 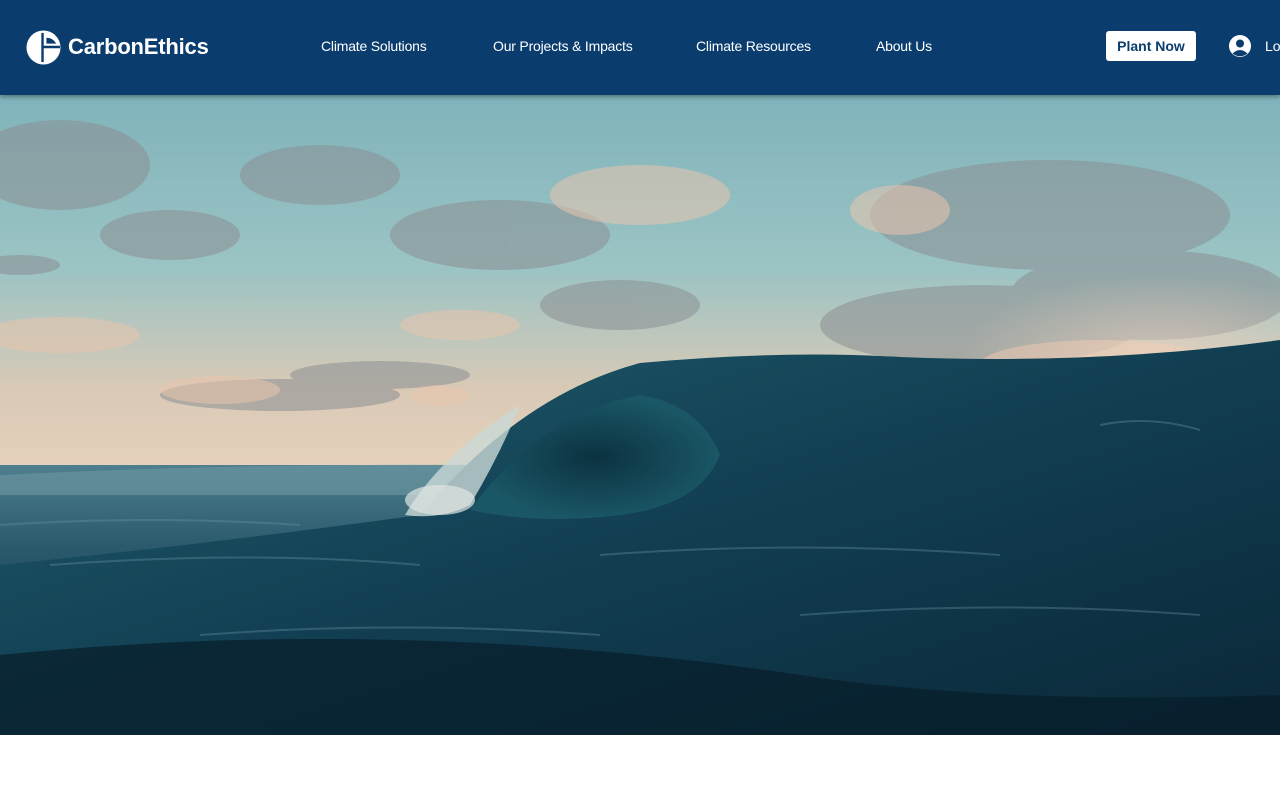 What do you see at coordinates (753, 46) in the screenshot?
I see `nav-climate-resources: Climate Resources` at bounding box center [753, 46].